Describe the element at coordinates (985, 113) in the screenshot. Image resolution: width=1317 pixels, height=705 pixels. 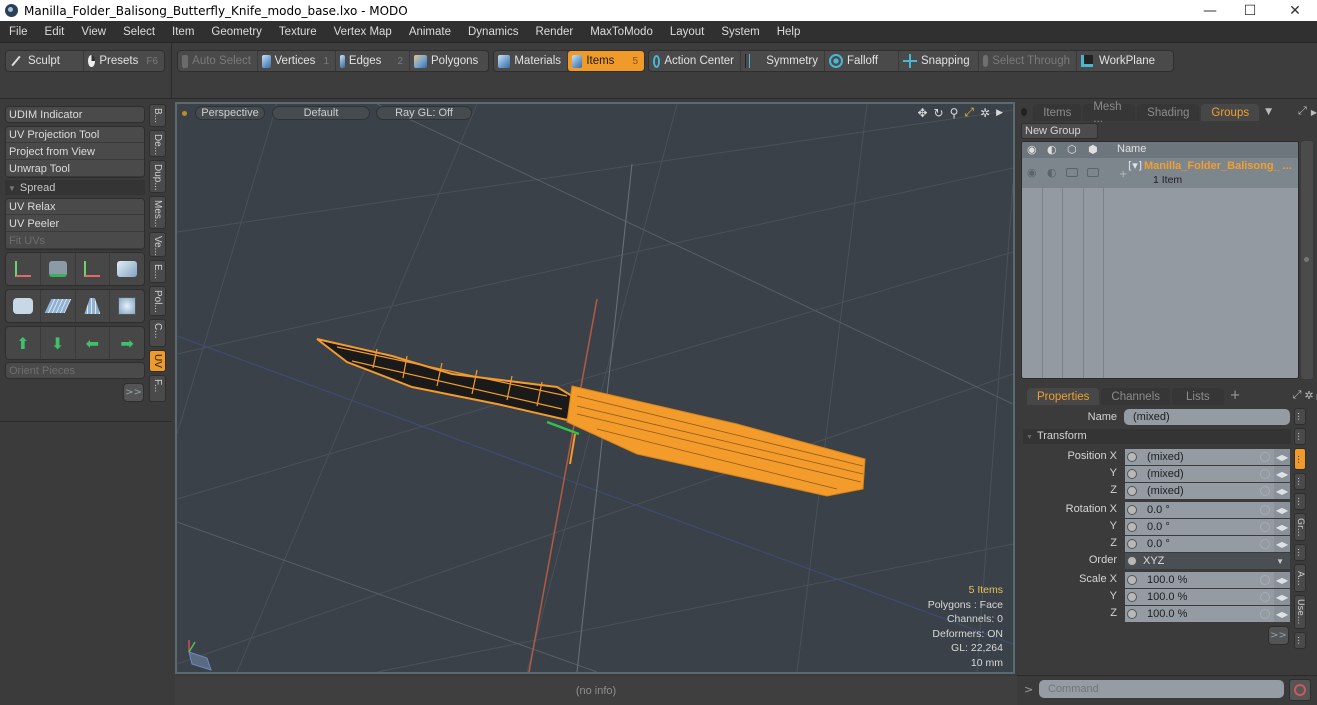
I see `viewport-settings-gear-icon: ✲` at that location.